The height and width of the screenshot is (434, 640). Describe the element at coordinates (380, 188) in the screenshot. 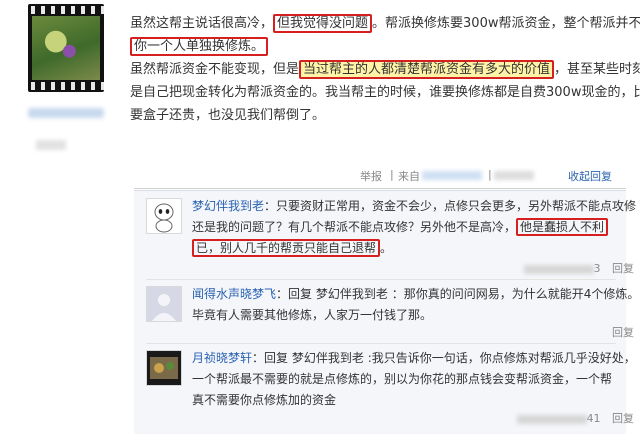

I see `reply-divider` at that location.